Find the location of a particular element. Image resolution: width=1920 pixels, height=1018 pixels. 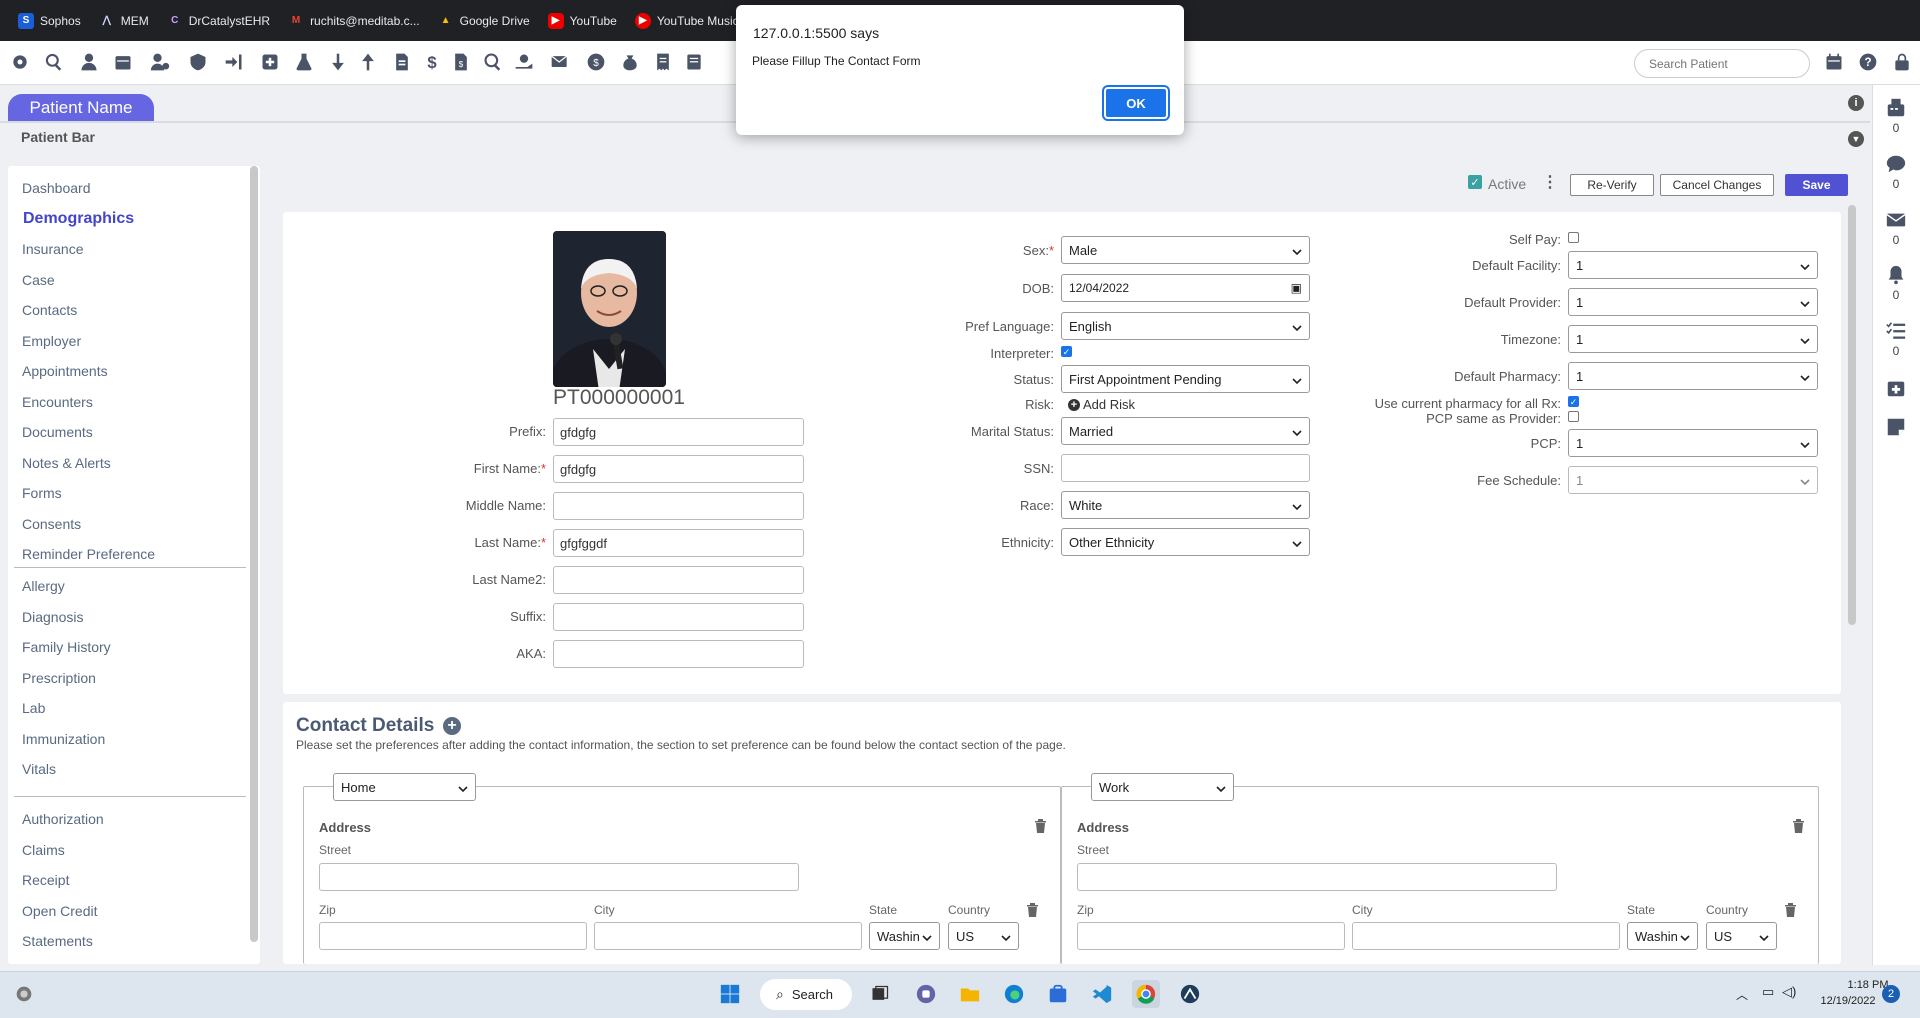

dollar-icon: $ is located at coordinates (432, 62).